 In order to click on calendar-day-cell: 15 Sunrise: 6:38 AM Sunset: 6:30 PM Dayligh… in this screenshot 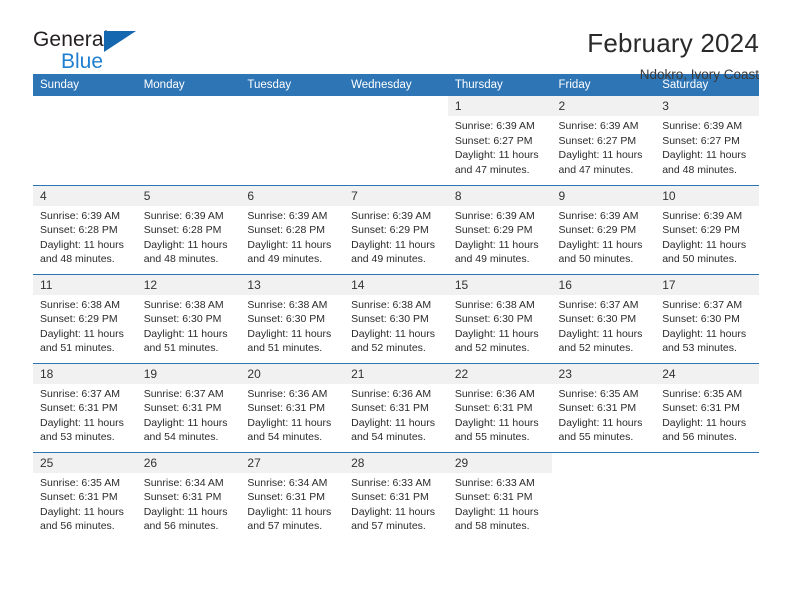, I will do `click(499, 318)`.